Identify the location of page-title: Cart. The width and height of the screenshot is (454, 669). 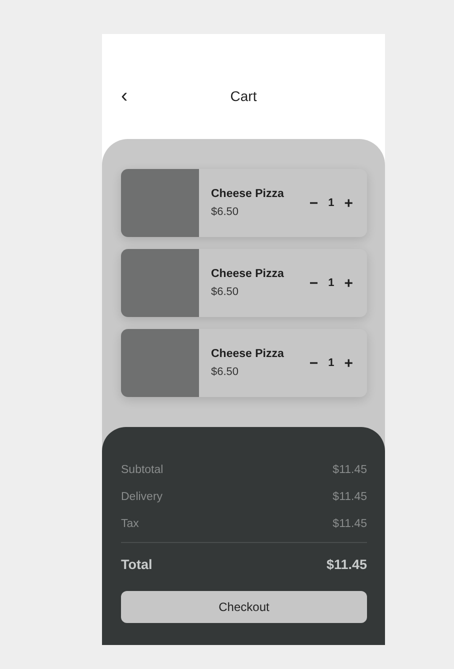
(243, 96).